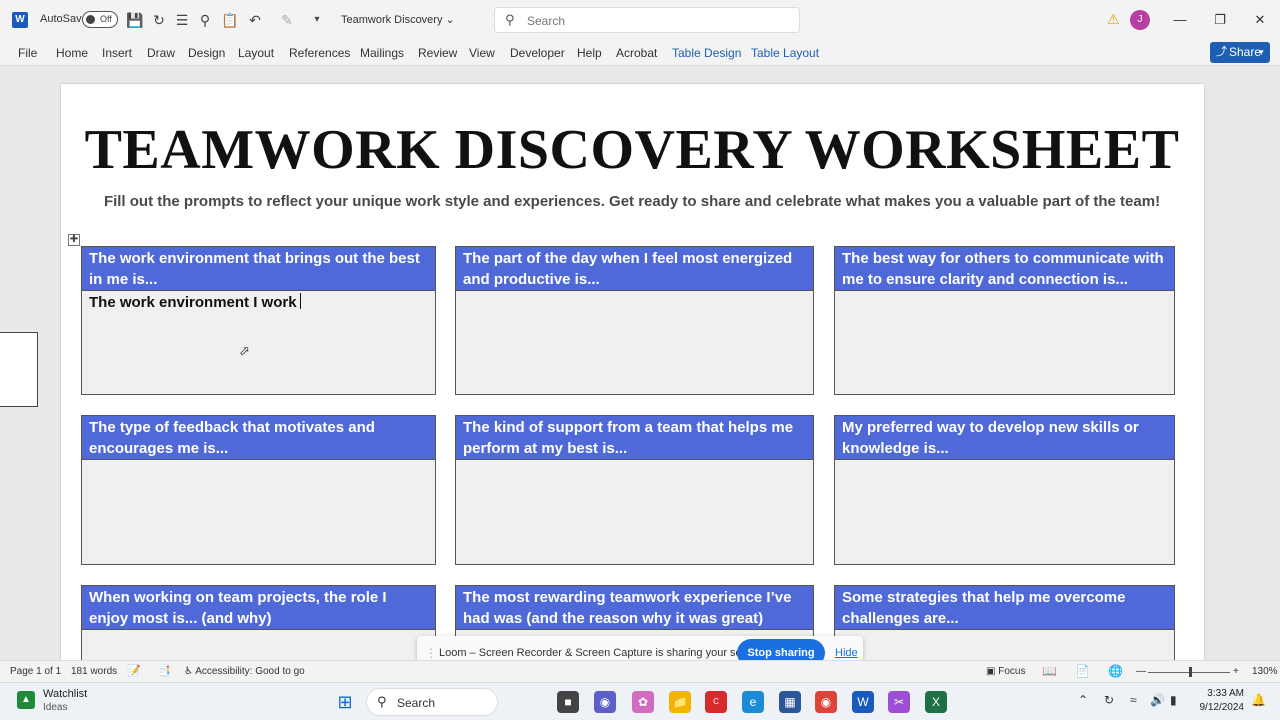 This screenshot has width=1280, height=720. Describe the element at coordinates (135, 20) in the screenshot. I see `save-icon: 💾` at that location.